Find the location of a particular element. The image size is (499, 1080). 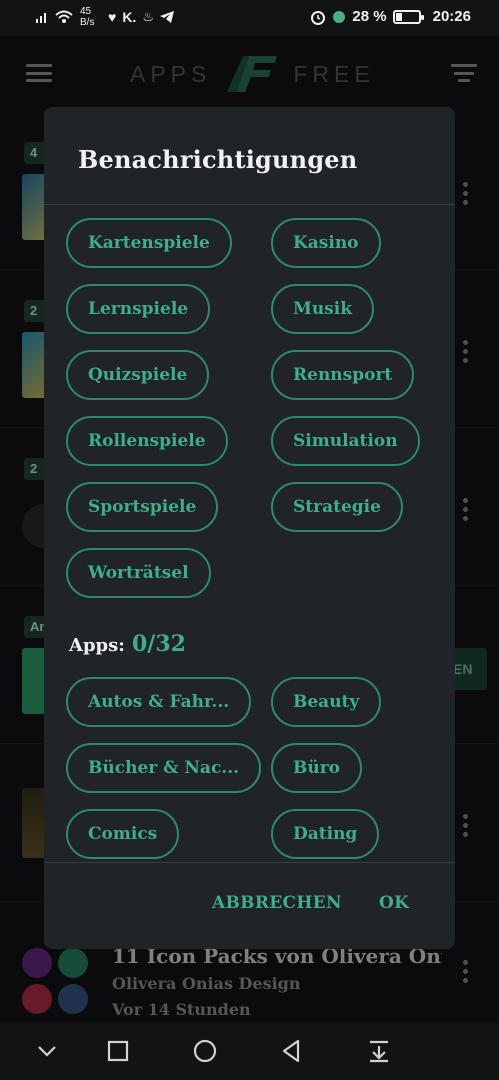

notification-shade-icon is located at coordinates (379, 1051).